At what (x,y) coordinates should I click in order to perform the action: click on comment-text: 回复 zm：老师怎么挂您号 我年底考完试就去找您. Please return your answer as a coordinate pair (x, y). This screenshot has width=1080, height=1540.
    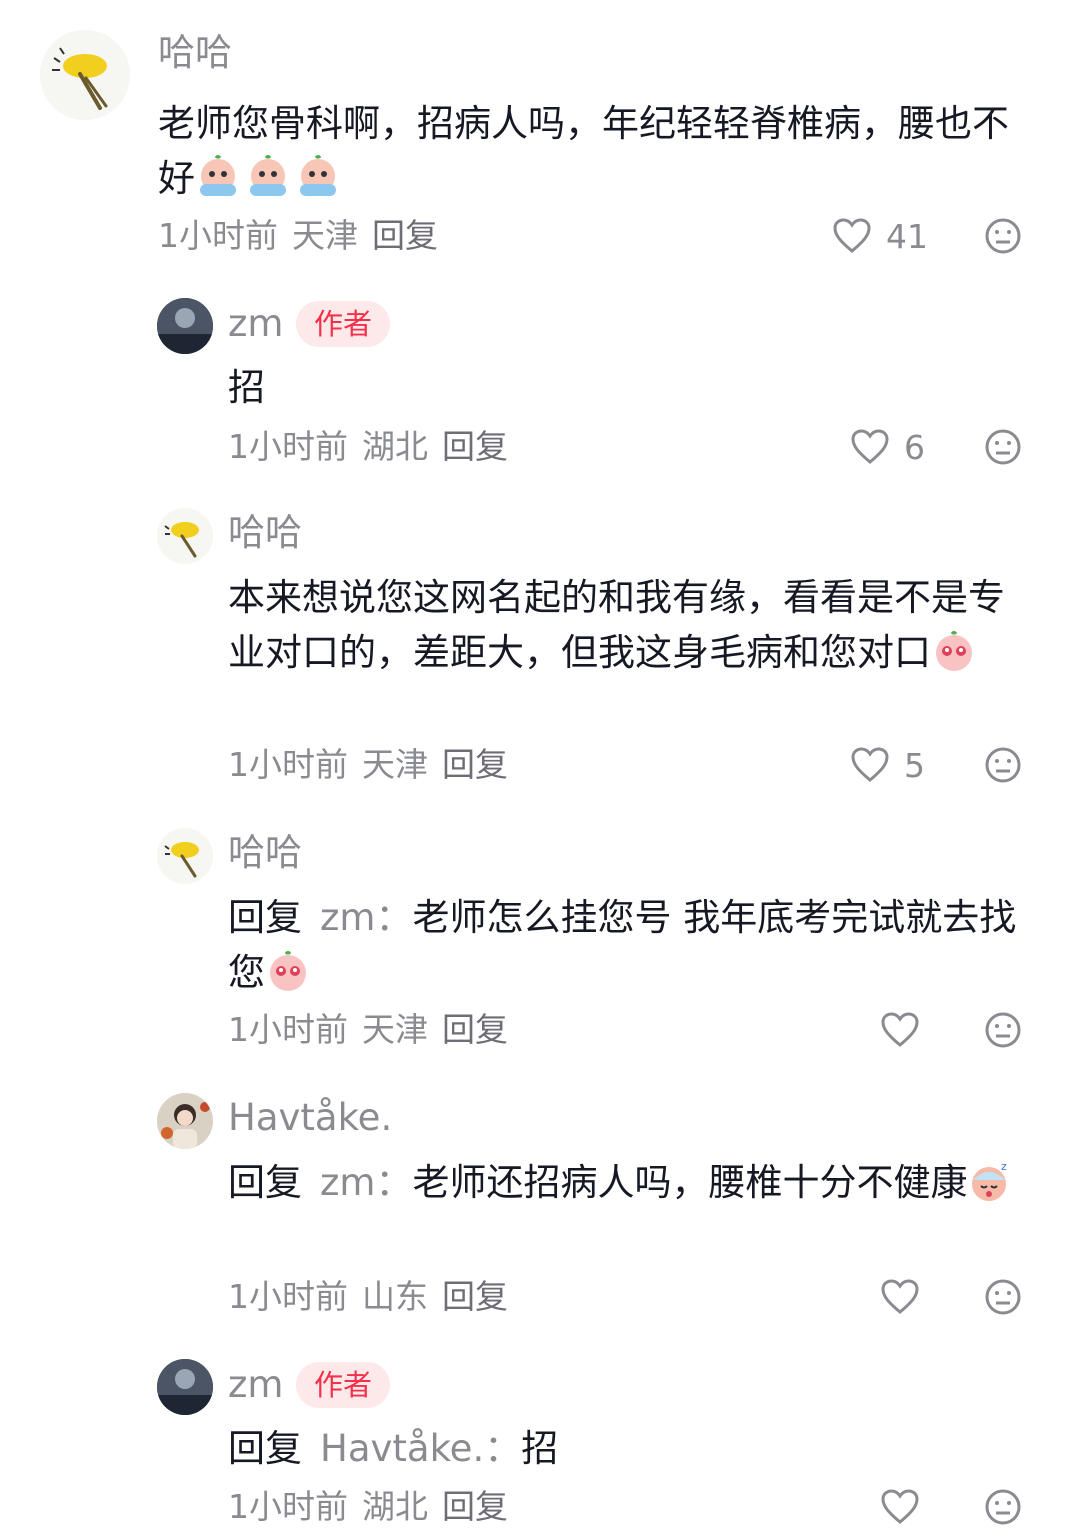
    Looking at the image, I should click on (628, 945).